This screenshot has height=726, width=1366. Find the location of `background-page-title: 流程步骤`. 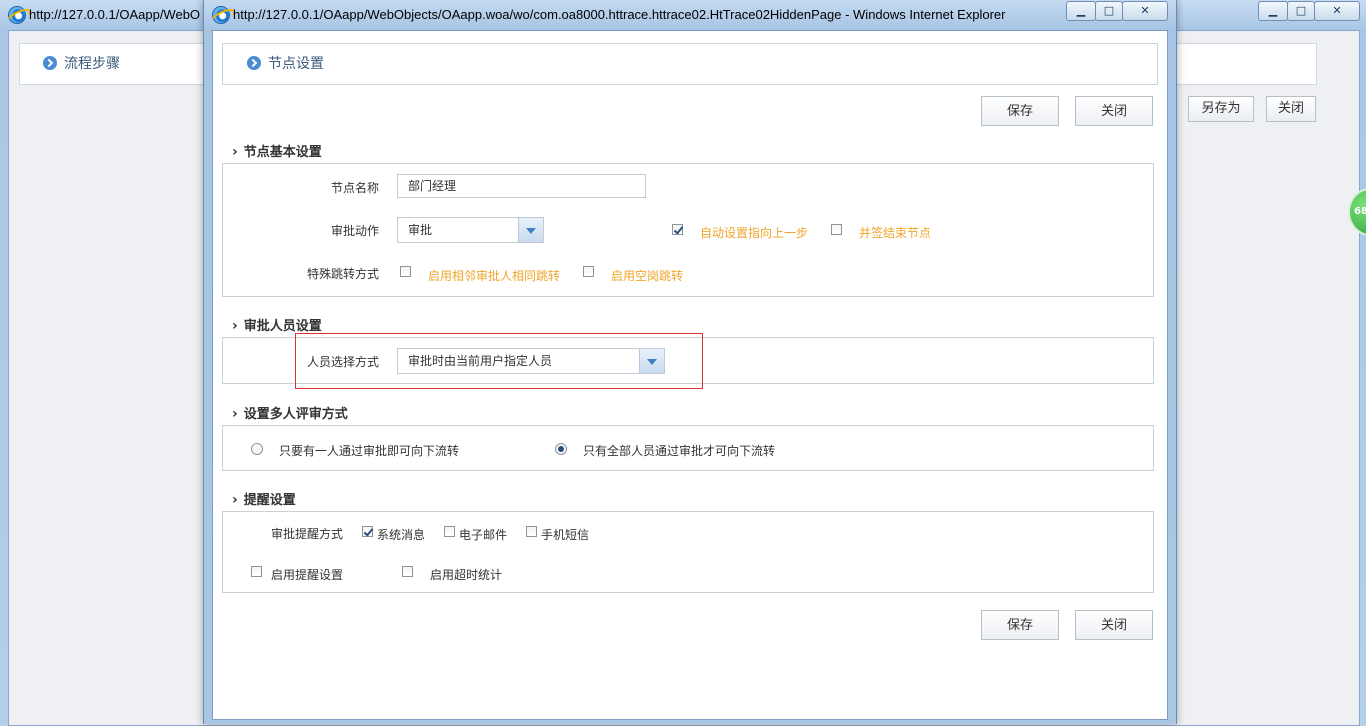

background-page-title: 流程步骤 is located at coordinates (92, 64).